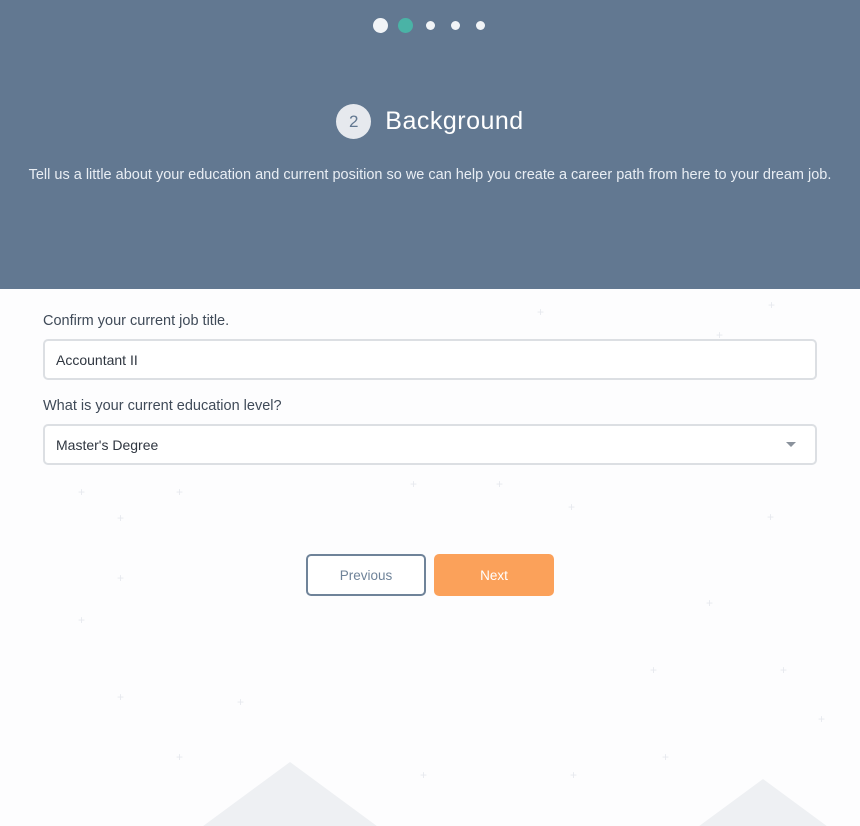 This screenshot has height=826, width=860. I want to click on step-title-row: 2 Background, so click(430, 121).